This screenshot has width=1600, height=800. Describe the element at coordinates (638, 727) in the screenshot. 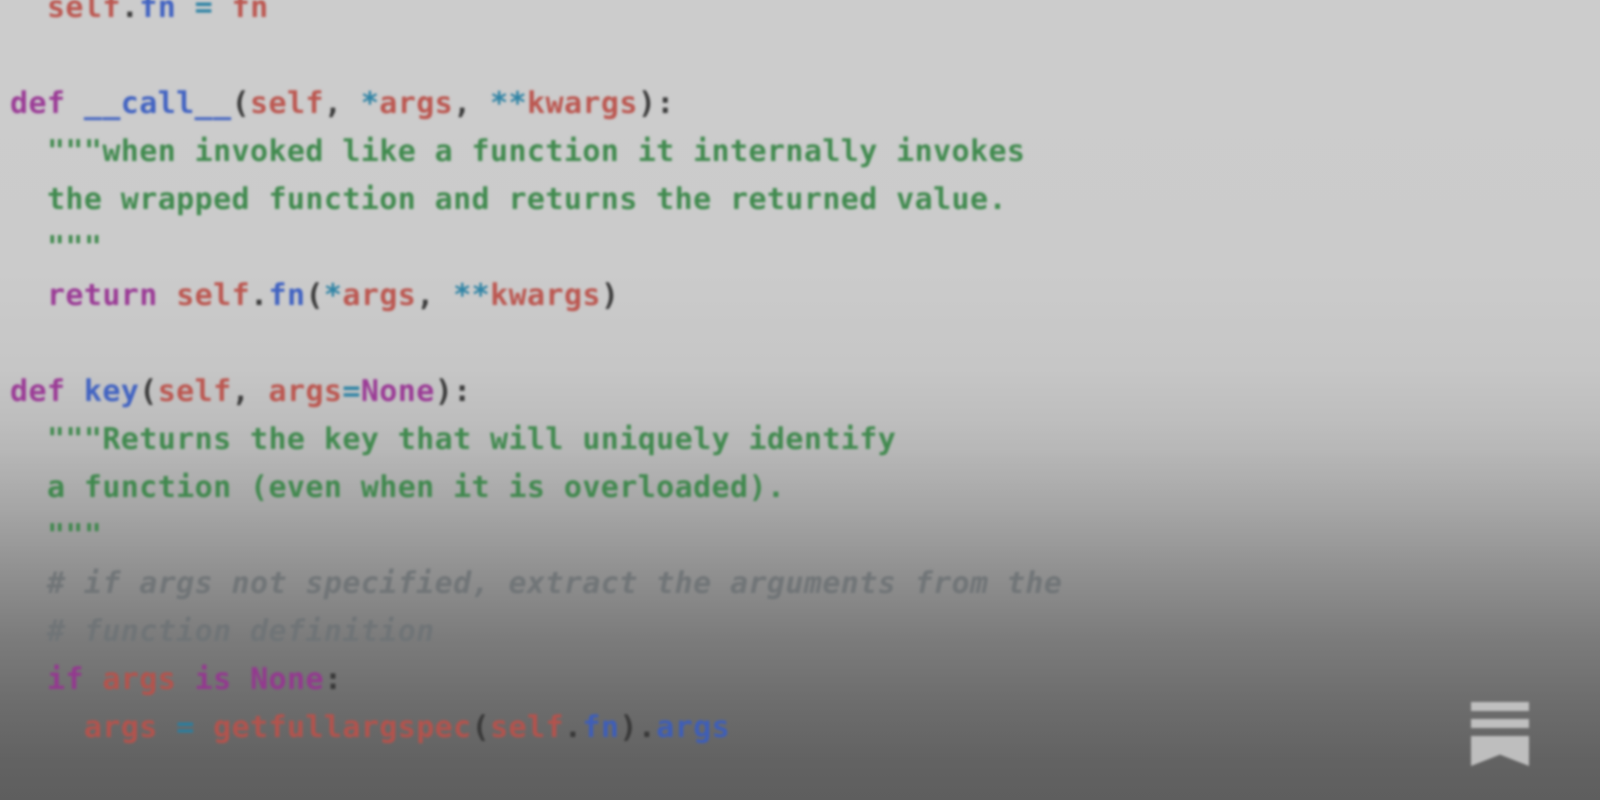

I see `code-token: ).` at that location.